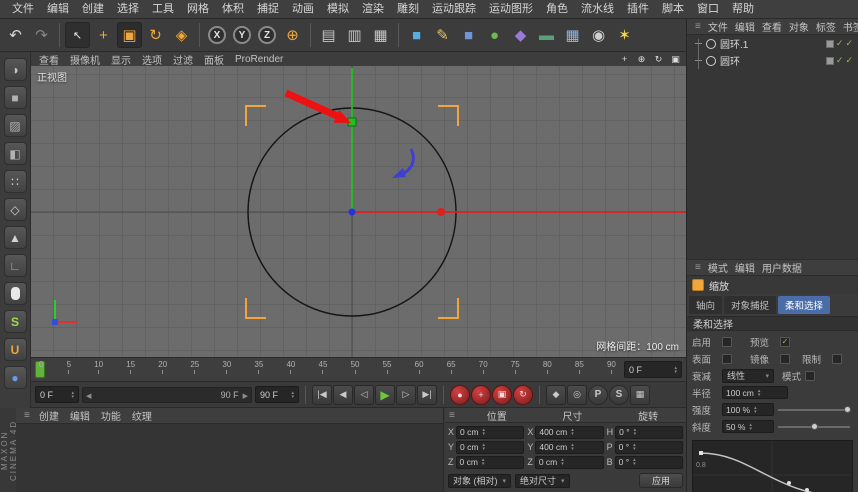 Image resolution: width=858 pixels, height=492 pixels. I want to click on menubar-item: 选择, so click(128, 9).